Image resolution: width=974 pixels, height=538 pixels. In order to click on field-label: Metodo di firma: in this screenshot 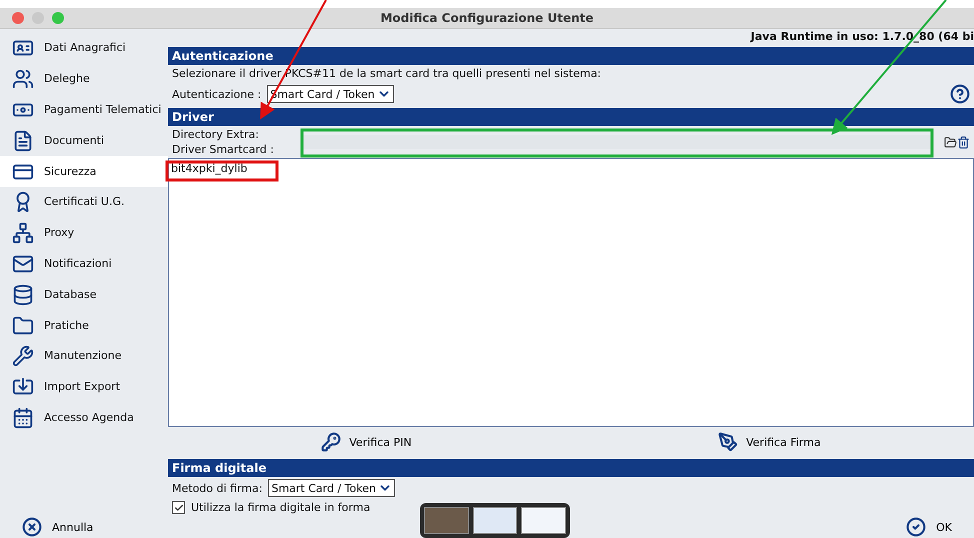, I will do `click(217, 488)`.